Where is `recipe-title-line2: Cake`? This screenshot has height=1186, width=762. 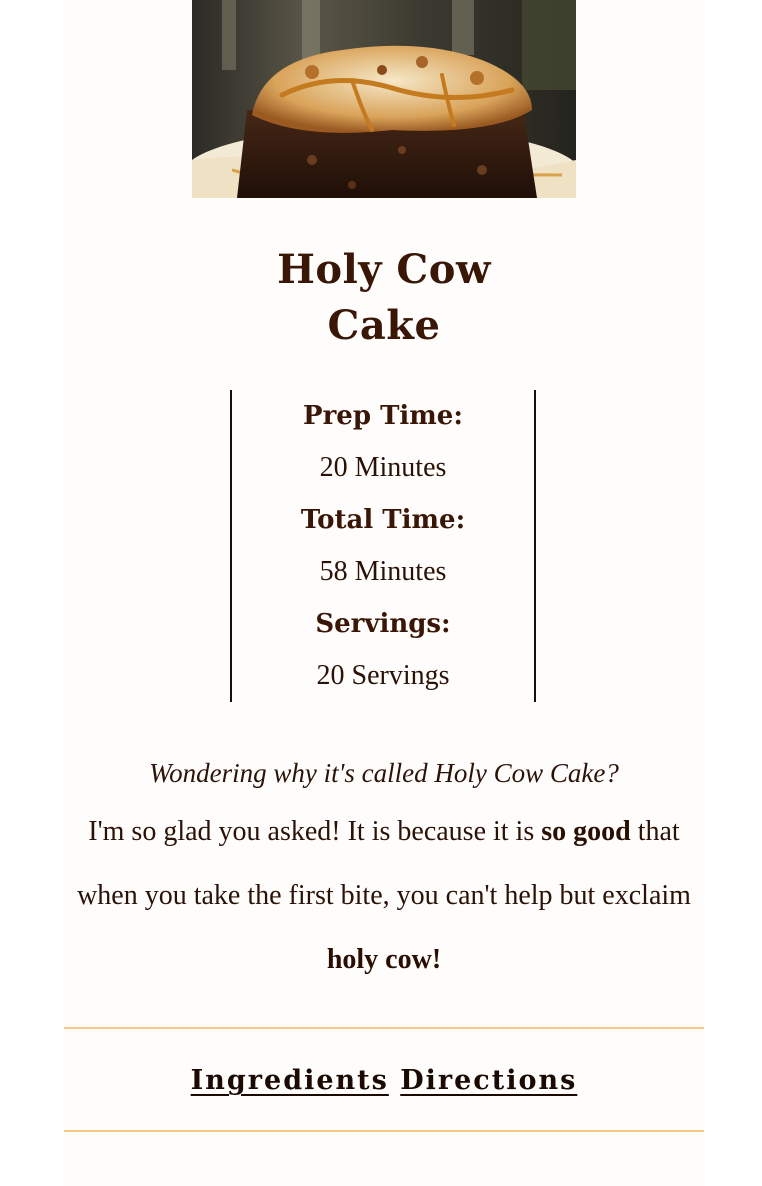 recipe-title-line2: Cake is located at coordinates (384, 325).